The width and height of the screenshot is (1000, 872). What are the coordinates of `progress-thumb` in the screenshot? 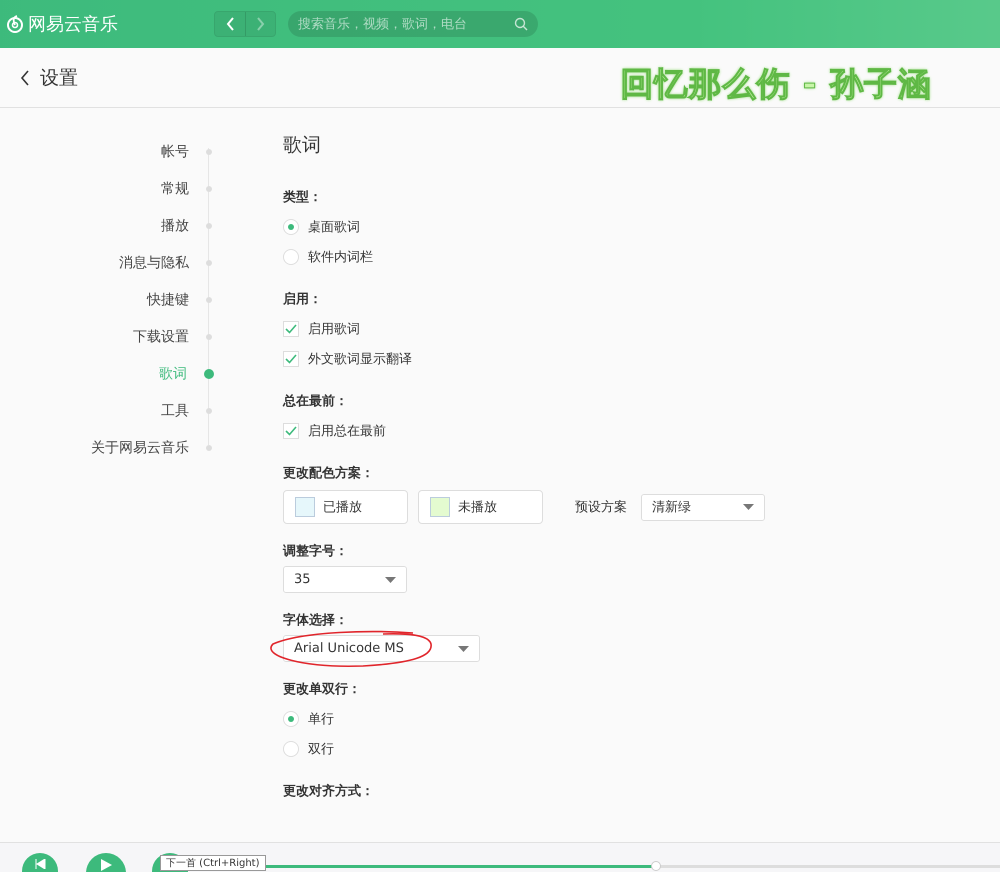 It's located at (655, 866).